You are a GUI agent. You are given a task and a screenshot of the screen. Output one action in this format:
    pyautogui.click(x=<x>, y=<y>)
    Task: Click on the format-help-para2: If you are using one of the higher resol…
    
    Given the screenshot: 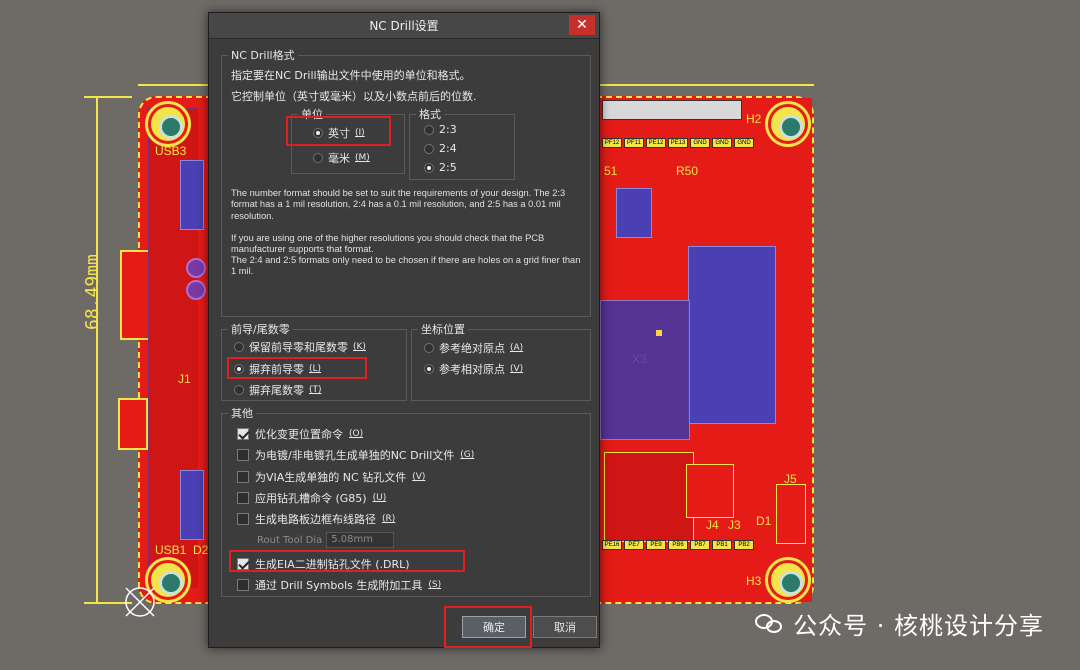 What is the action you would take?
    pyautogui.click(x=388, y=244)
    